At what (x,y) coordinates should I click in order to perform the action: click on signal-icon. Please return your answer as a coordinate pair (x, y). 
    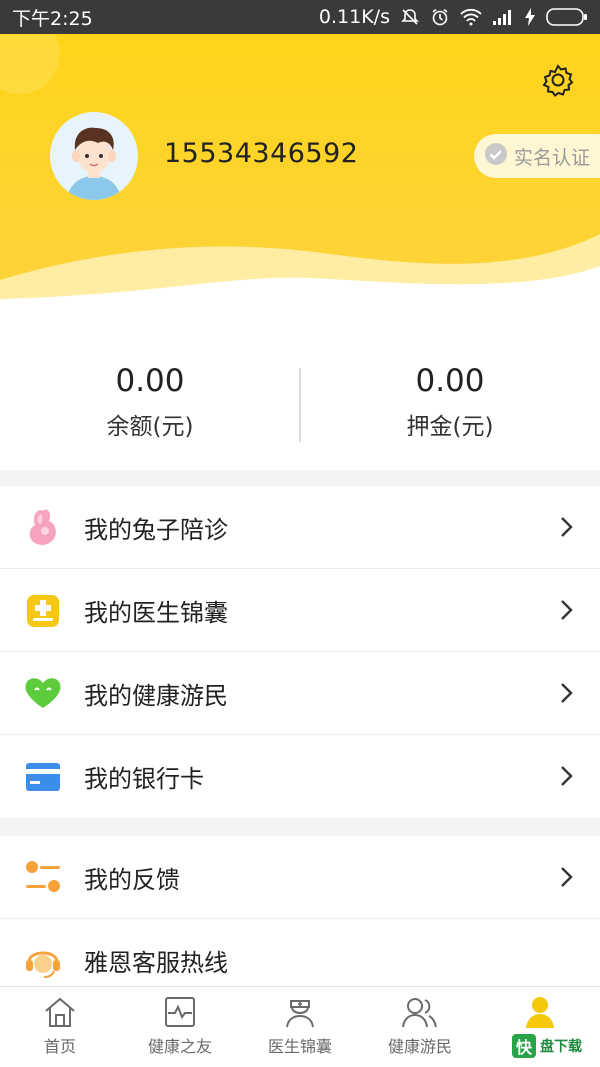
    Looking at the image, I should click on (503, 17).